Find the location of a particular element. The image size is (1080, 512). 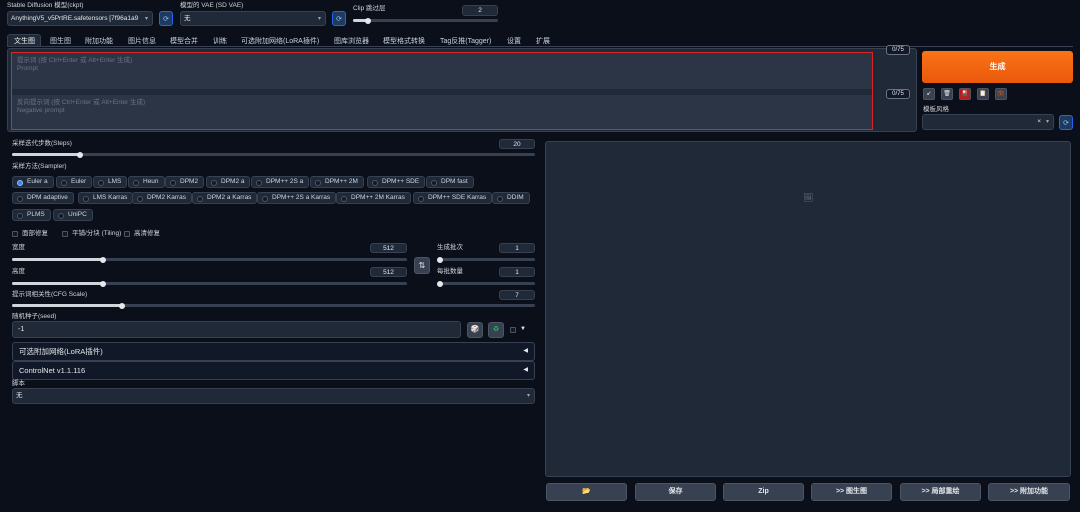

sampler-option: DPM2 a Karras is located at coordinates (225, 198).